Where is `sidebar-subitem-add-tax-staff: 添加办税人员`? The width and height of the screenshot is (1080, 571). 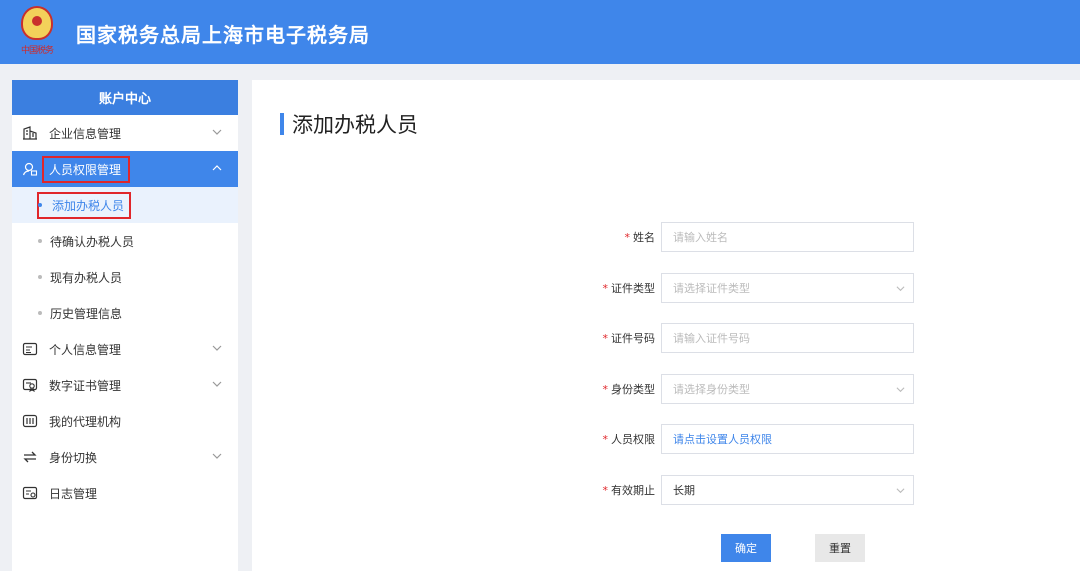
sidebar-subitem-add-tax-staff: 添加办税人员 is located at coordinates (125, 205).